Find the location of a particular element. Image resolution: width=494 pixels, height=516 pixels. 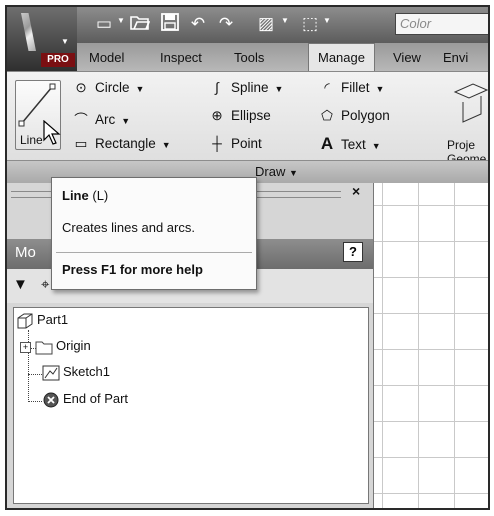

tooltip-help: Press F1 for more help is located at coordinates (132, 269).